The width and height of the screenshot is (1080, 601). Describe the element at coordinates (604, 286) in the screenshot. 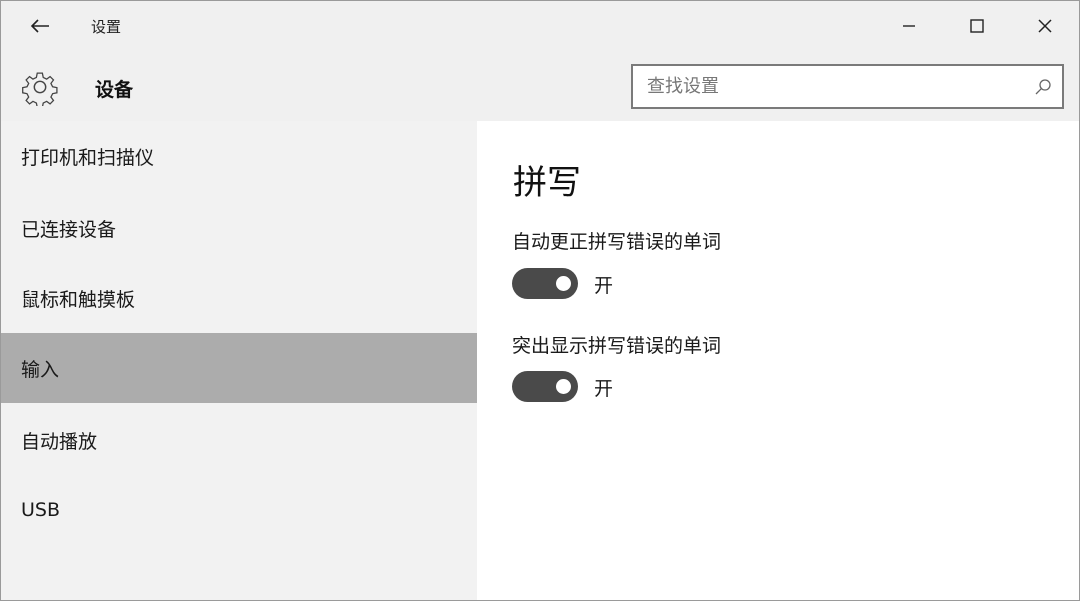

I see `autocorrect-state: 开` at that location.